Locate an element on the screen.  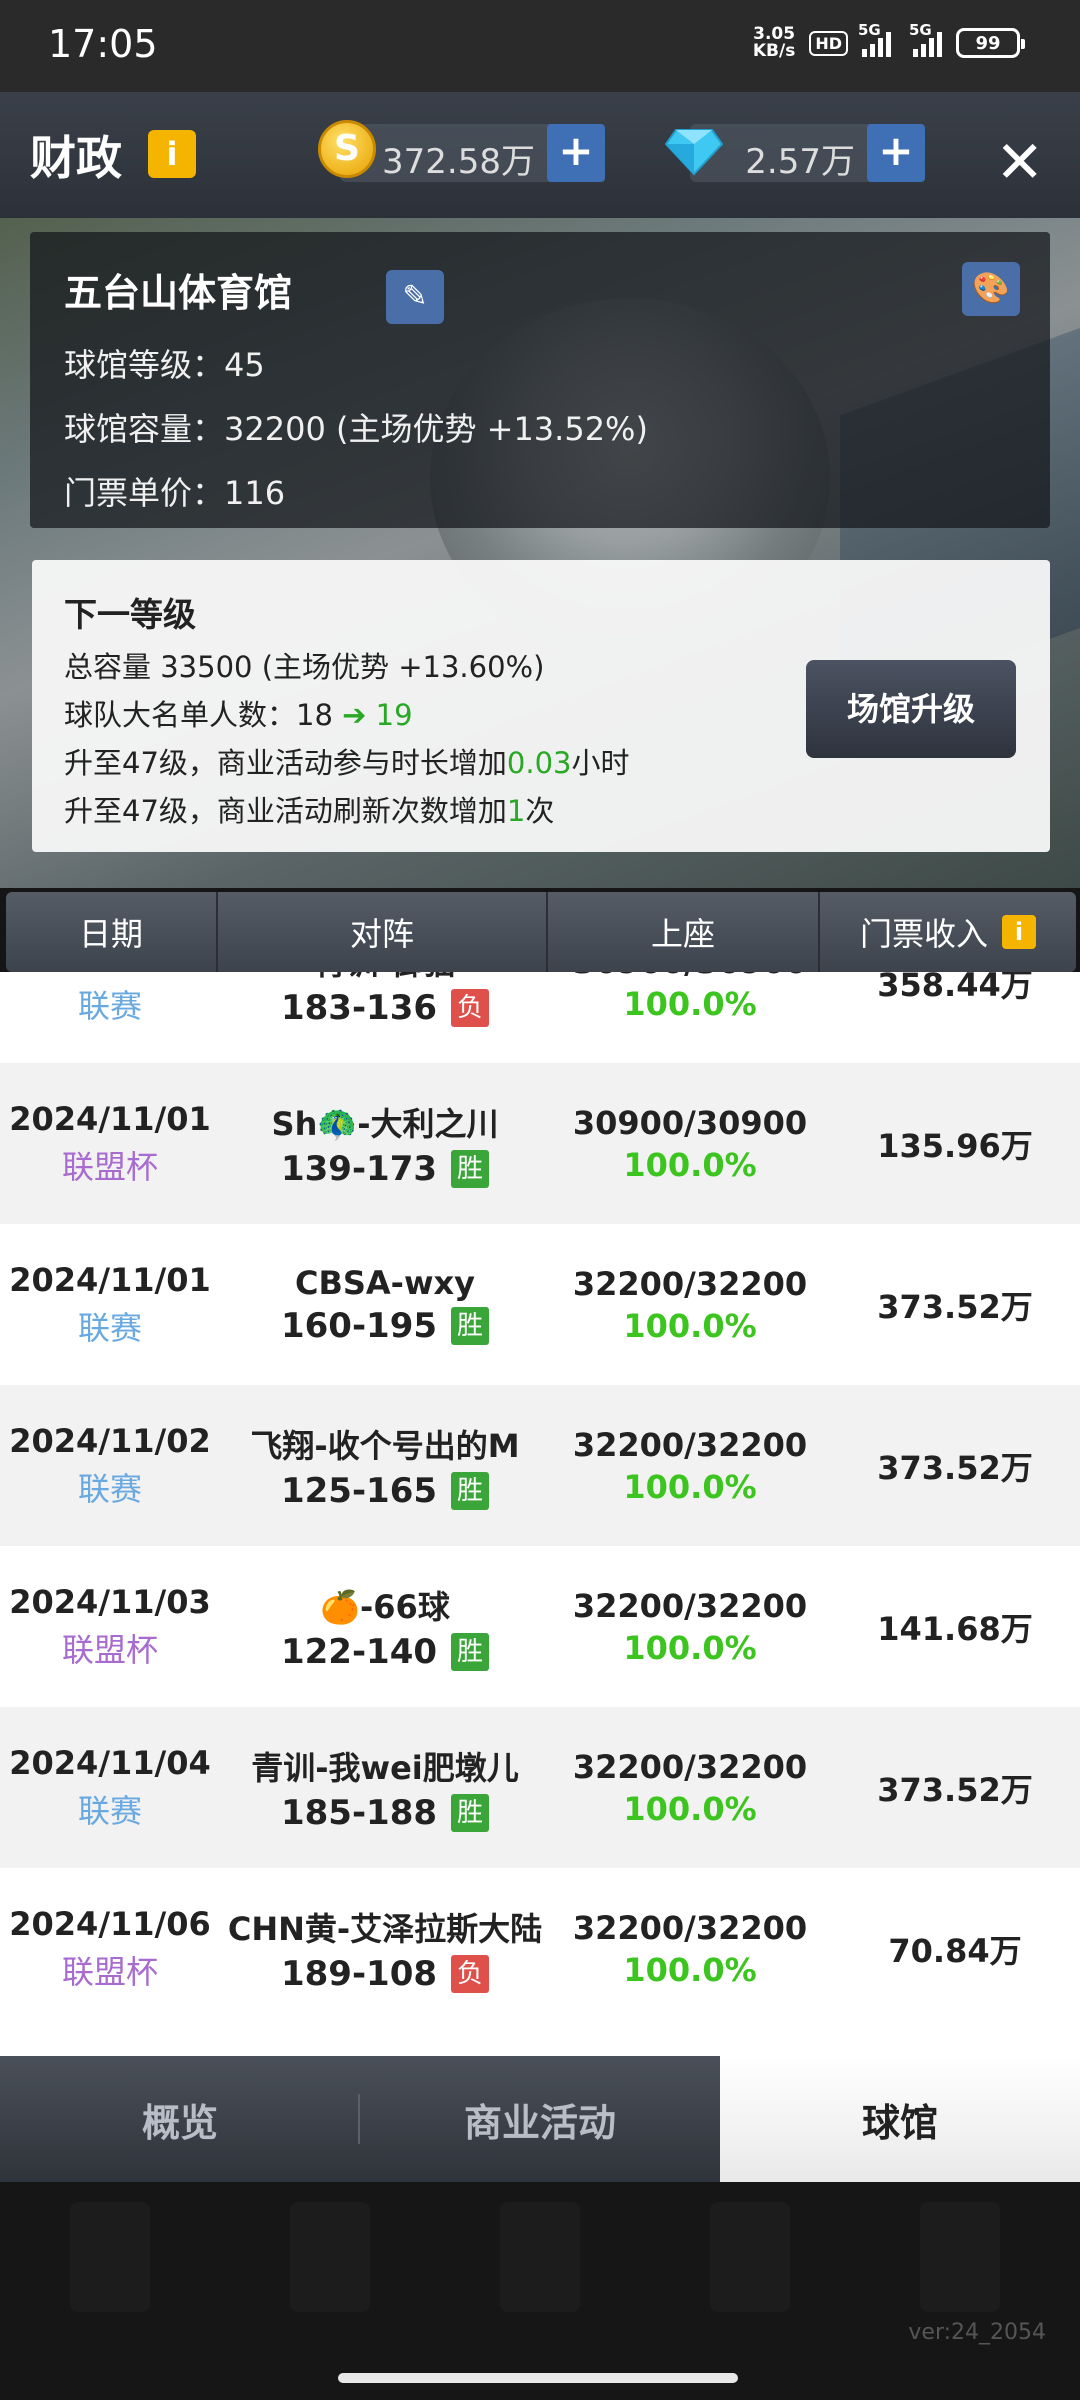
col-date: 日期 is located at coordinates (112, 932).